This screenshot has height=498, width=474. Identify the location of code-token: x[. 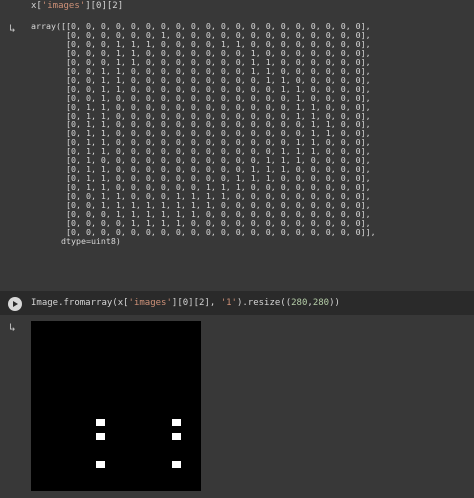
(36, 6).